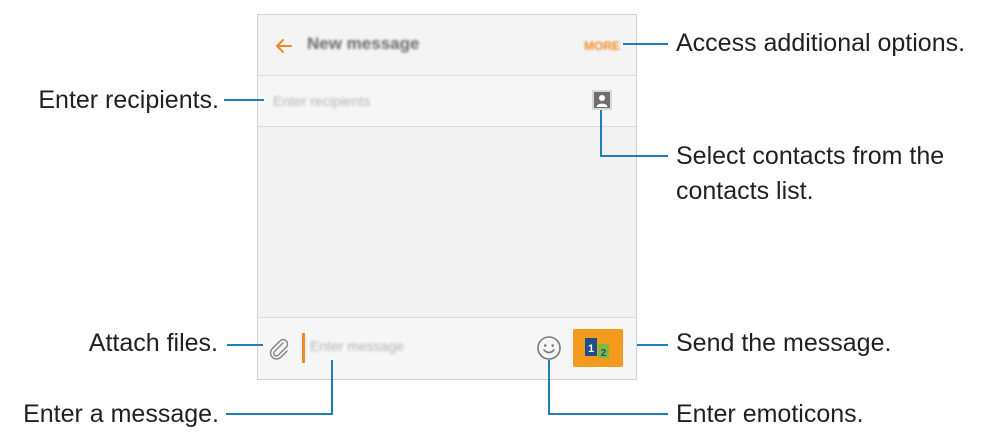 This screenshot has height=438, width=1004. I want to click on sim-2-label: 2, so click(604, 353).